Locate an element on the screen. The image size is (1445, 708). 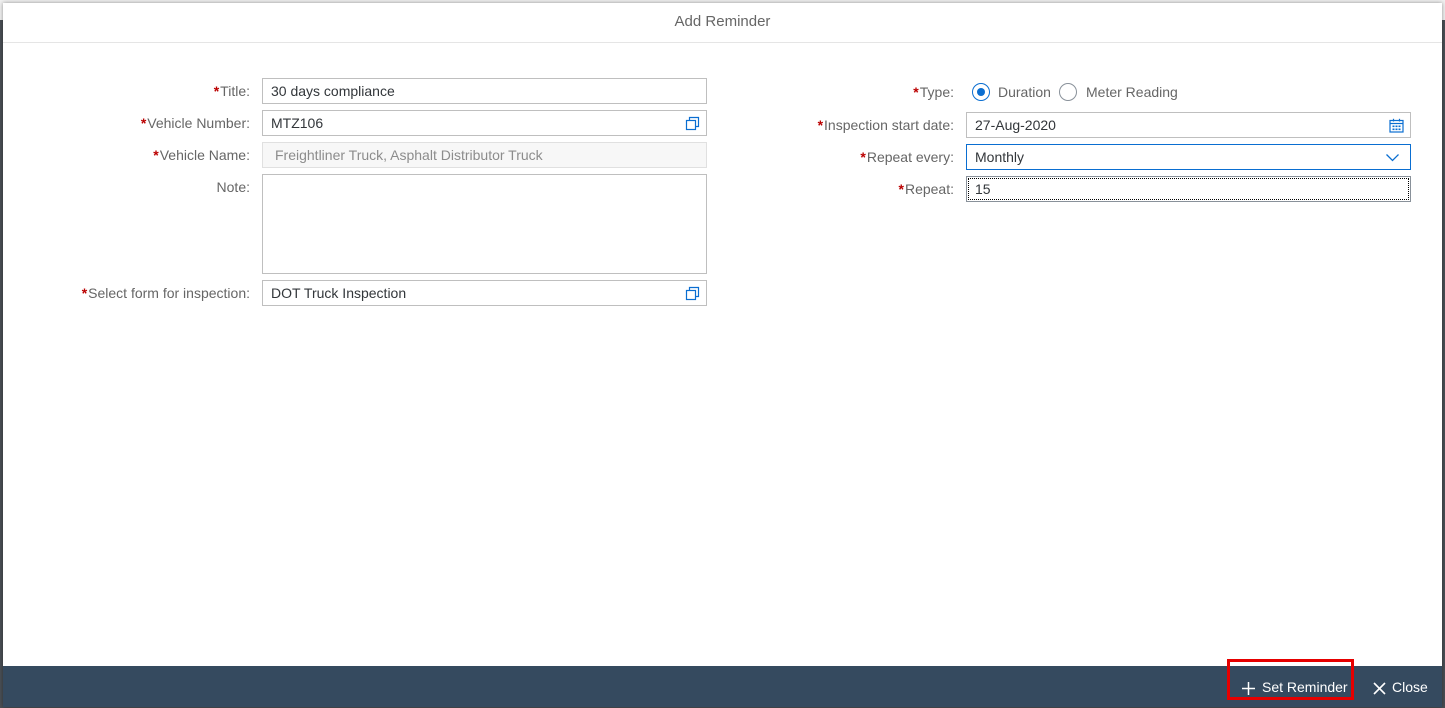
vehicle-number-label: *Vehicle Number: is located at coordinates (146, 123).